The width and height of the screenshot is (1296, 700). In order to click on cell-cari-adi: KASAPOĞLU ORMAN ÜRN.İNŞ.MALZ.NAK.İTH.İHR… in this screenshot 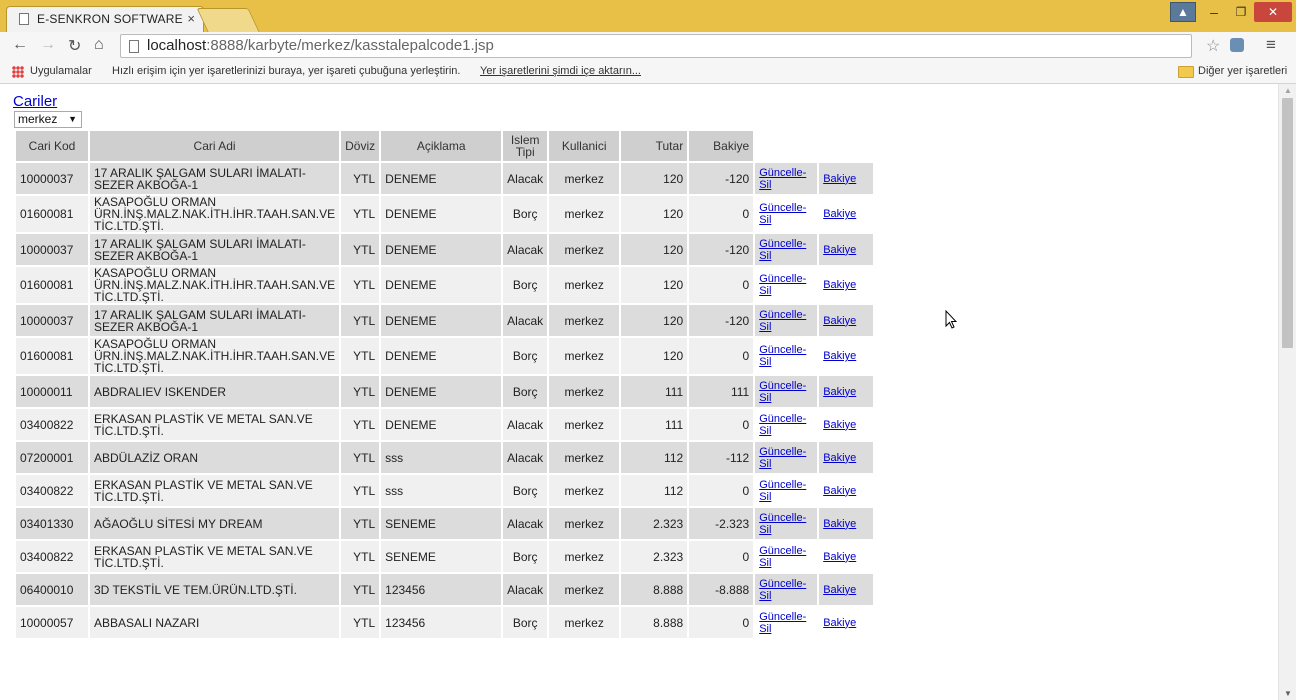, I will do `click(215, 214)`.